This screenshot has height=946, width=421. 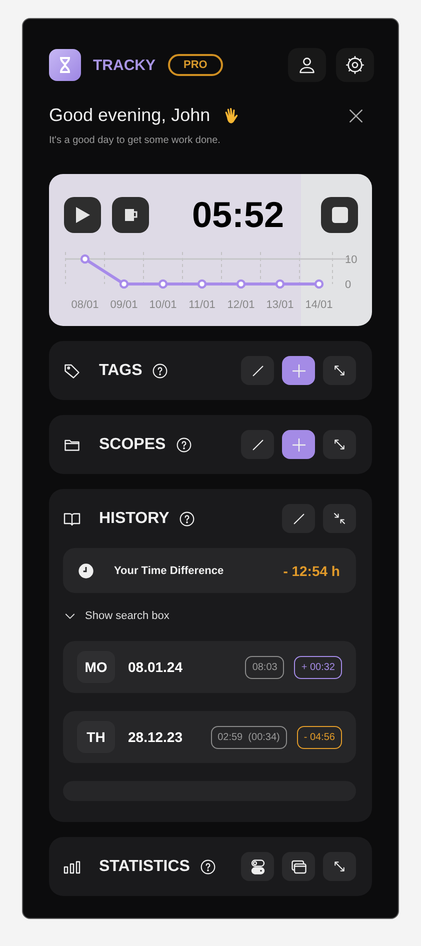 What do you see at coordinates (120, 371) in the screenshot?
I see `section-title: TAGS` at bounding box center [120, 371].